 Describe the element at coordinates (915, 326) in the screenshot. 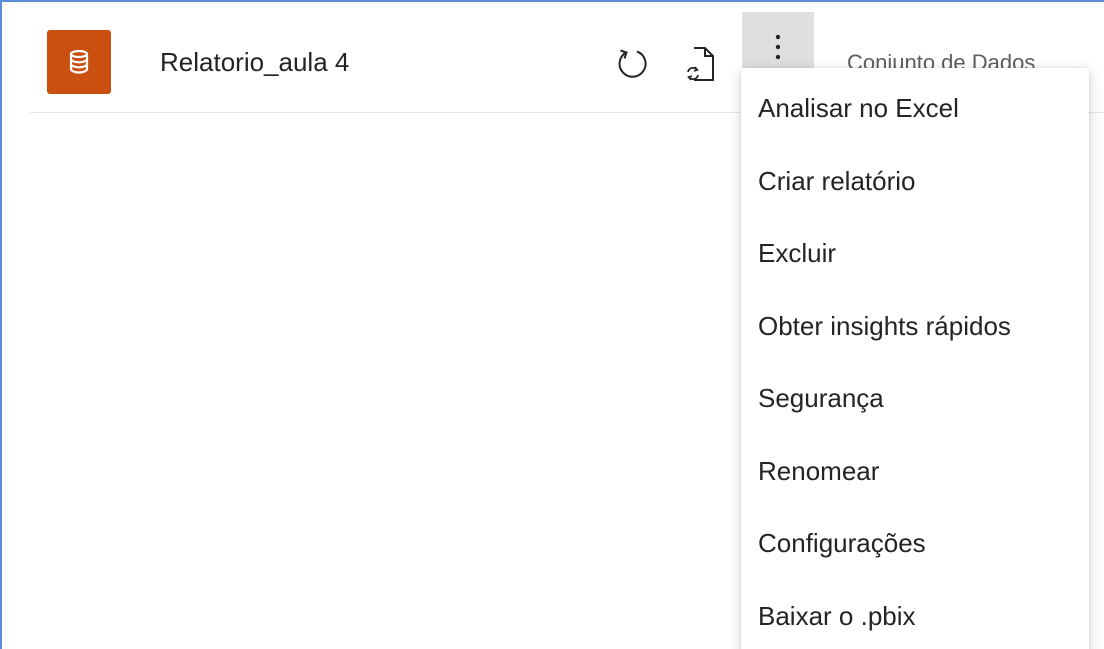

I see `menu-item-quick-insights: Obter insights rápidos` at that location.